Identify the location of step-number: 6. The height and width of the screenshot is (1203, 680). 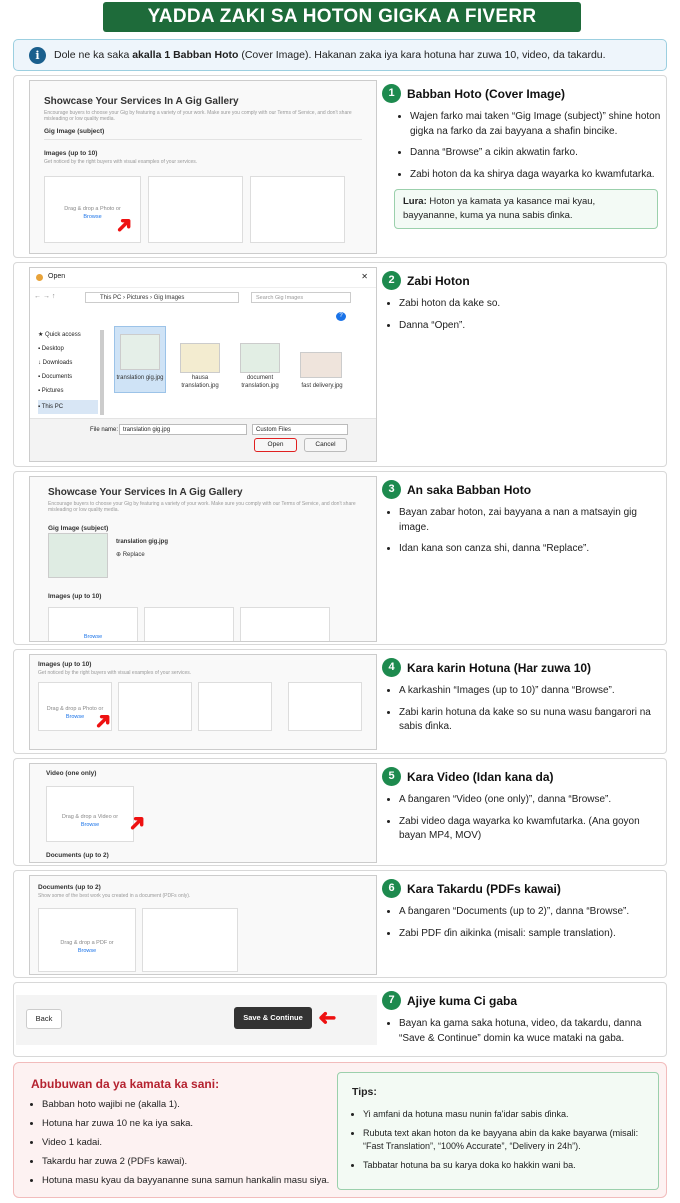
(391, 888).